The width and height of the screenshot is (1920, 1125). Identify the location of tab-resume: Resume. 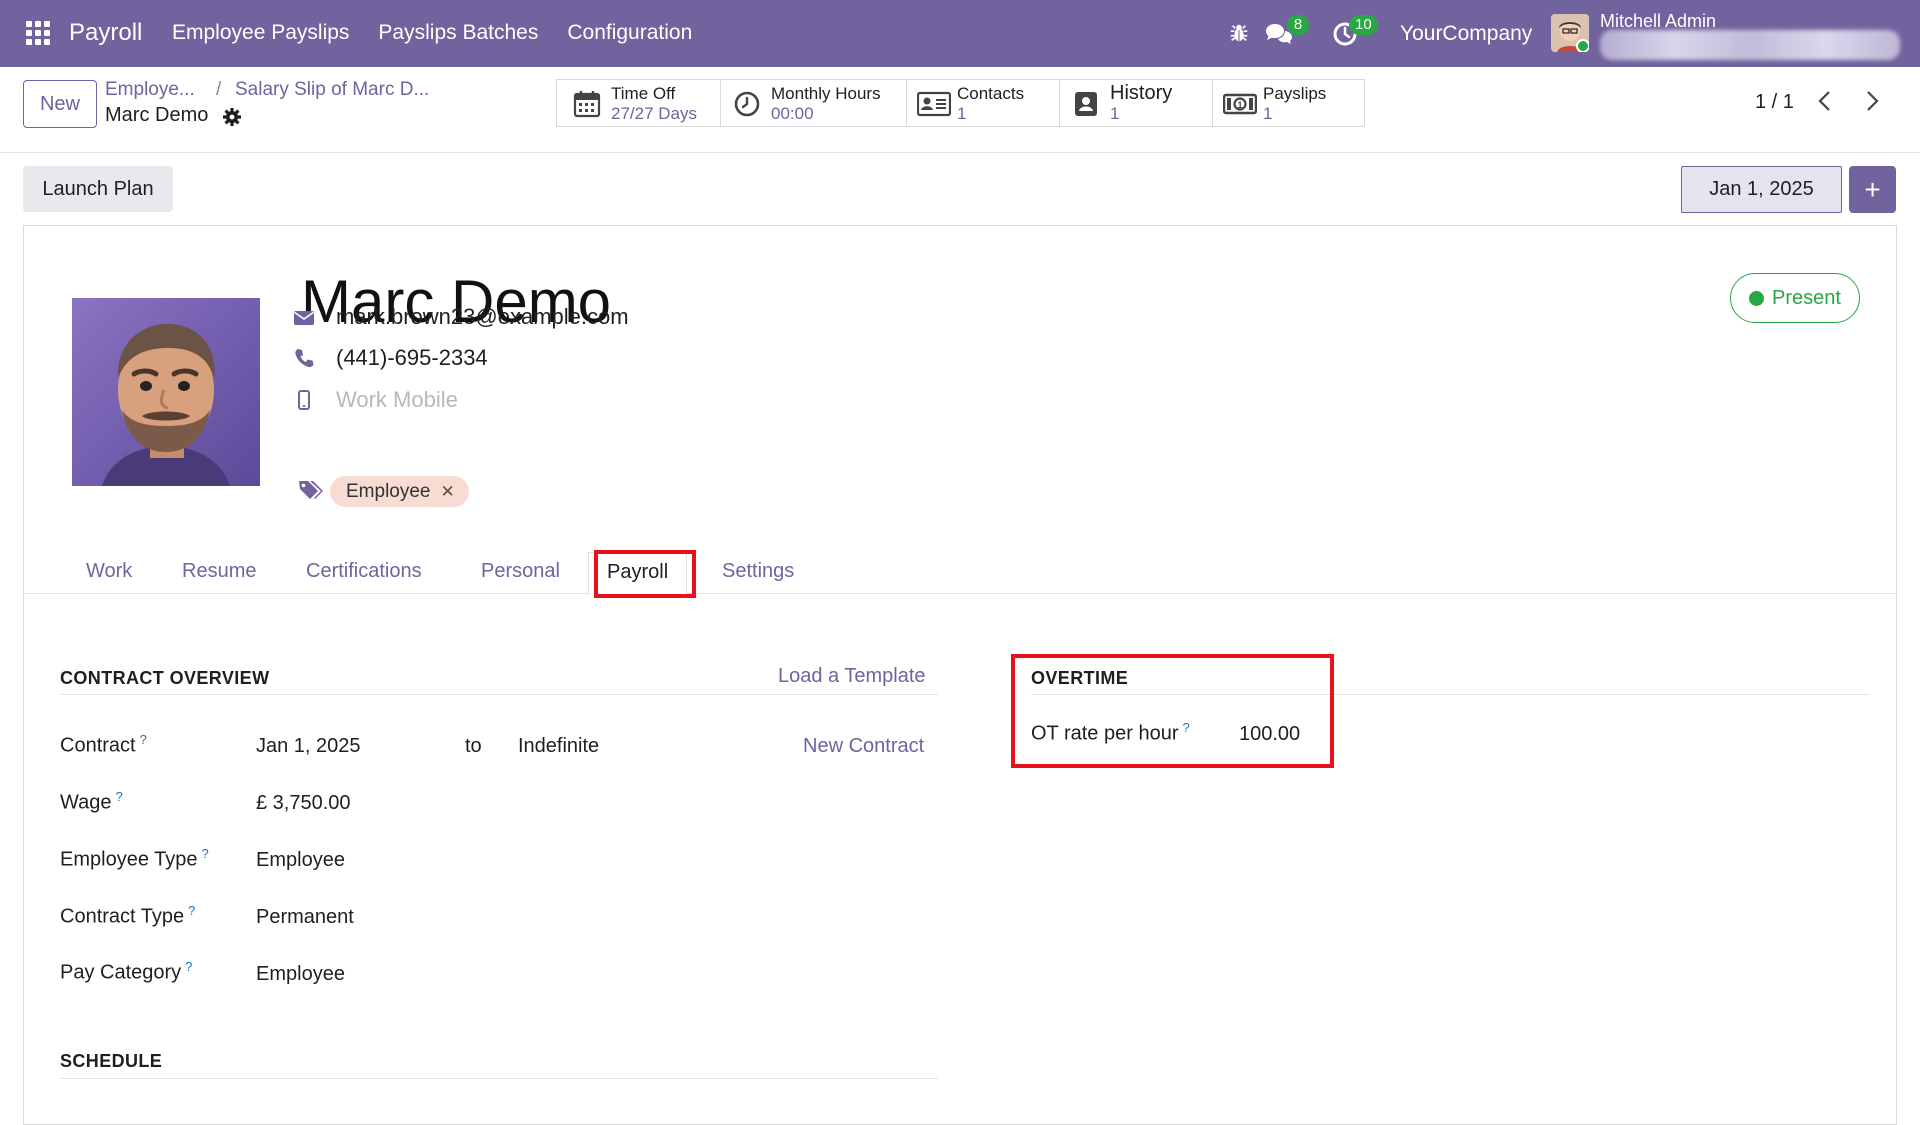
(219, 571).